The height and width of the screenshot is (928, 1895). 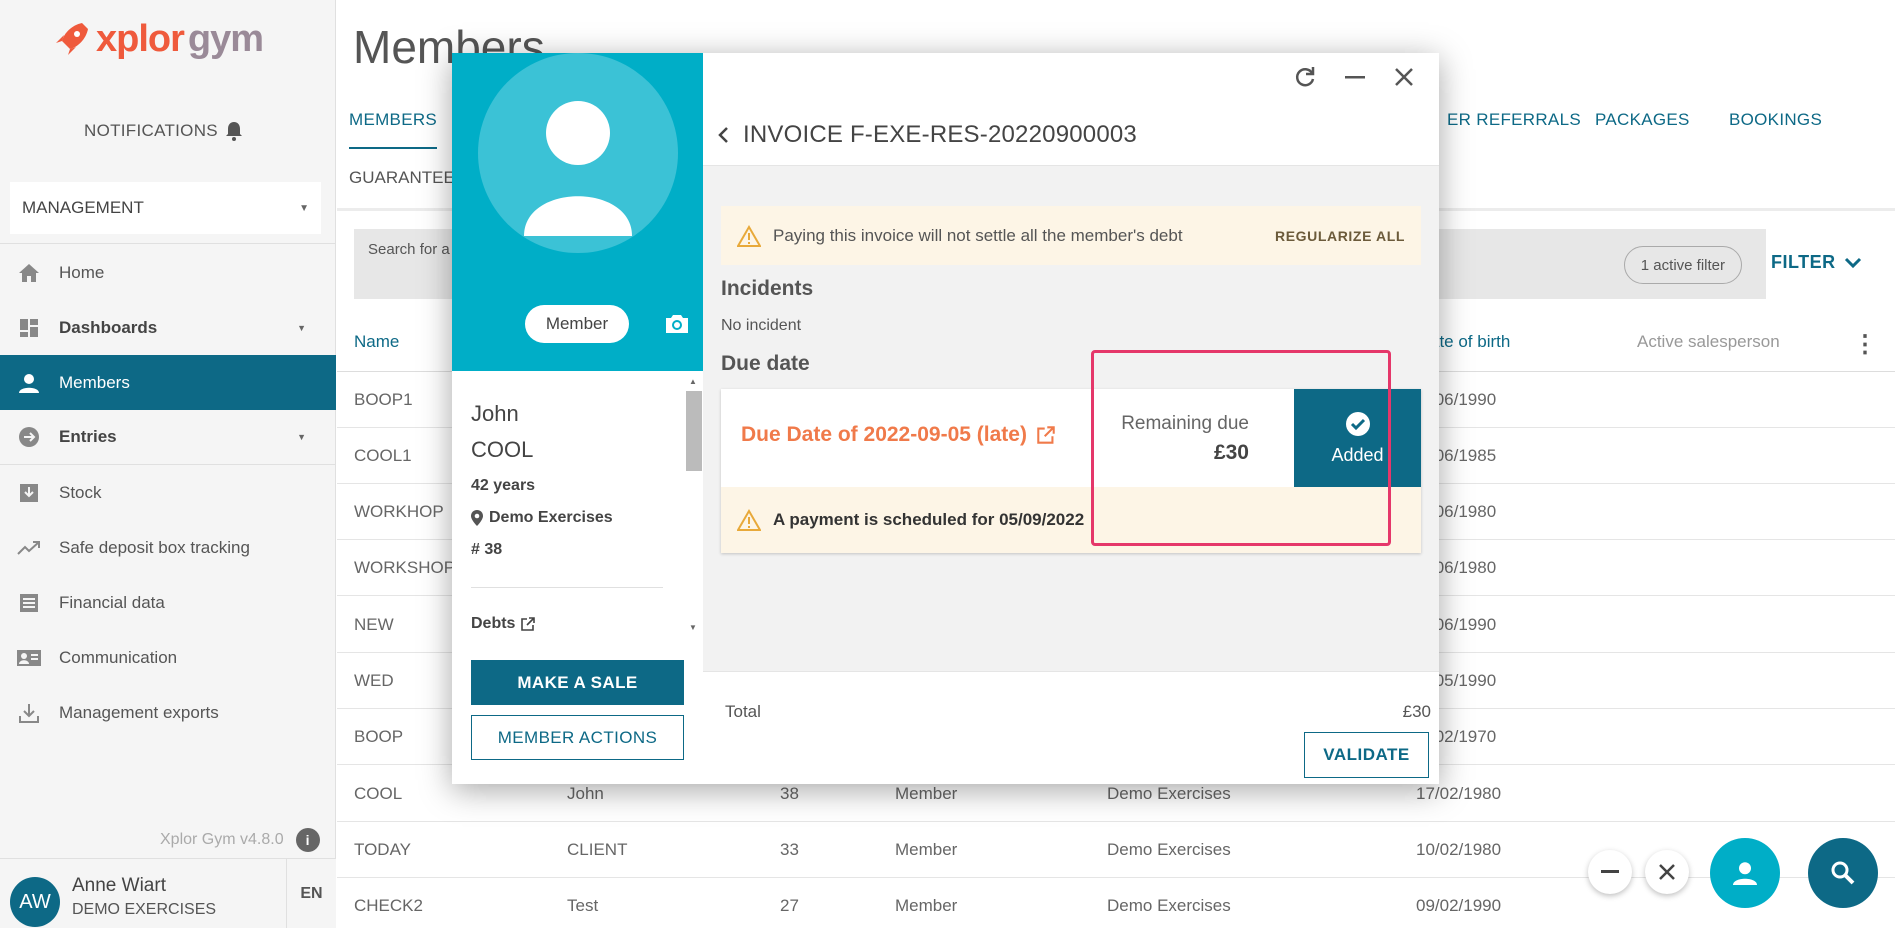 What do you see at coordinates (144, 909) in the screenshot?
I see `user-club: DEMO EXERCISES` at bounding box center [144, 909].